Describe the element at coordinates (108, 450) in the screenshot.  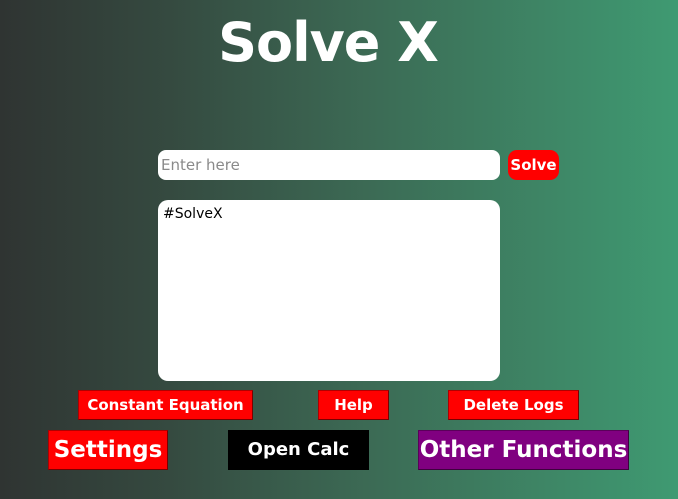
I see `settings-button: Settings` at that location.